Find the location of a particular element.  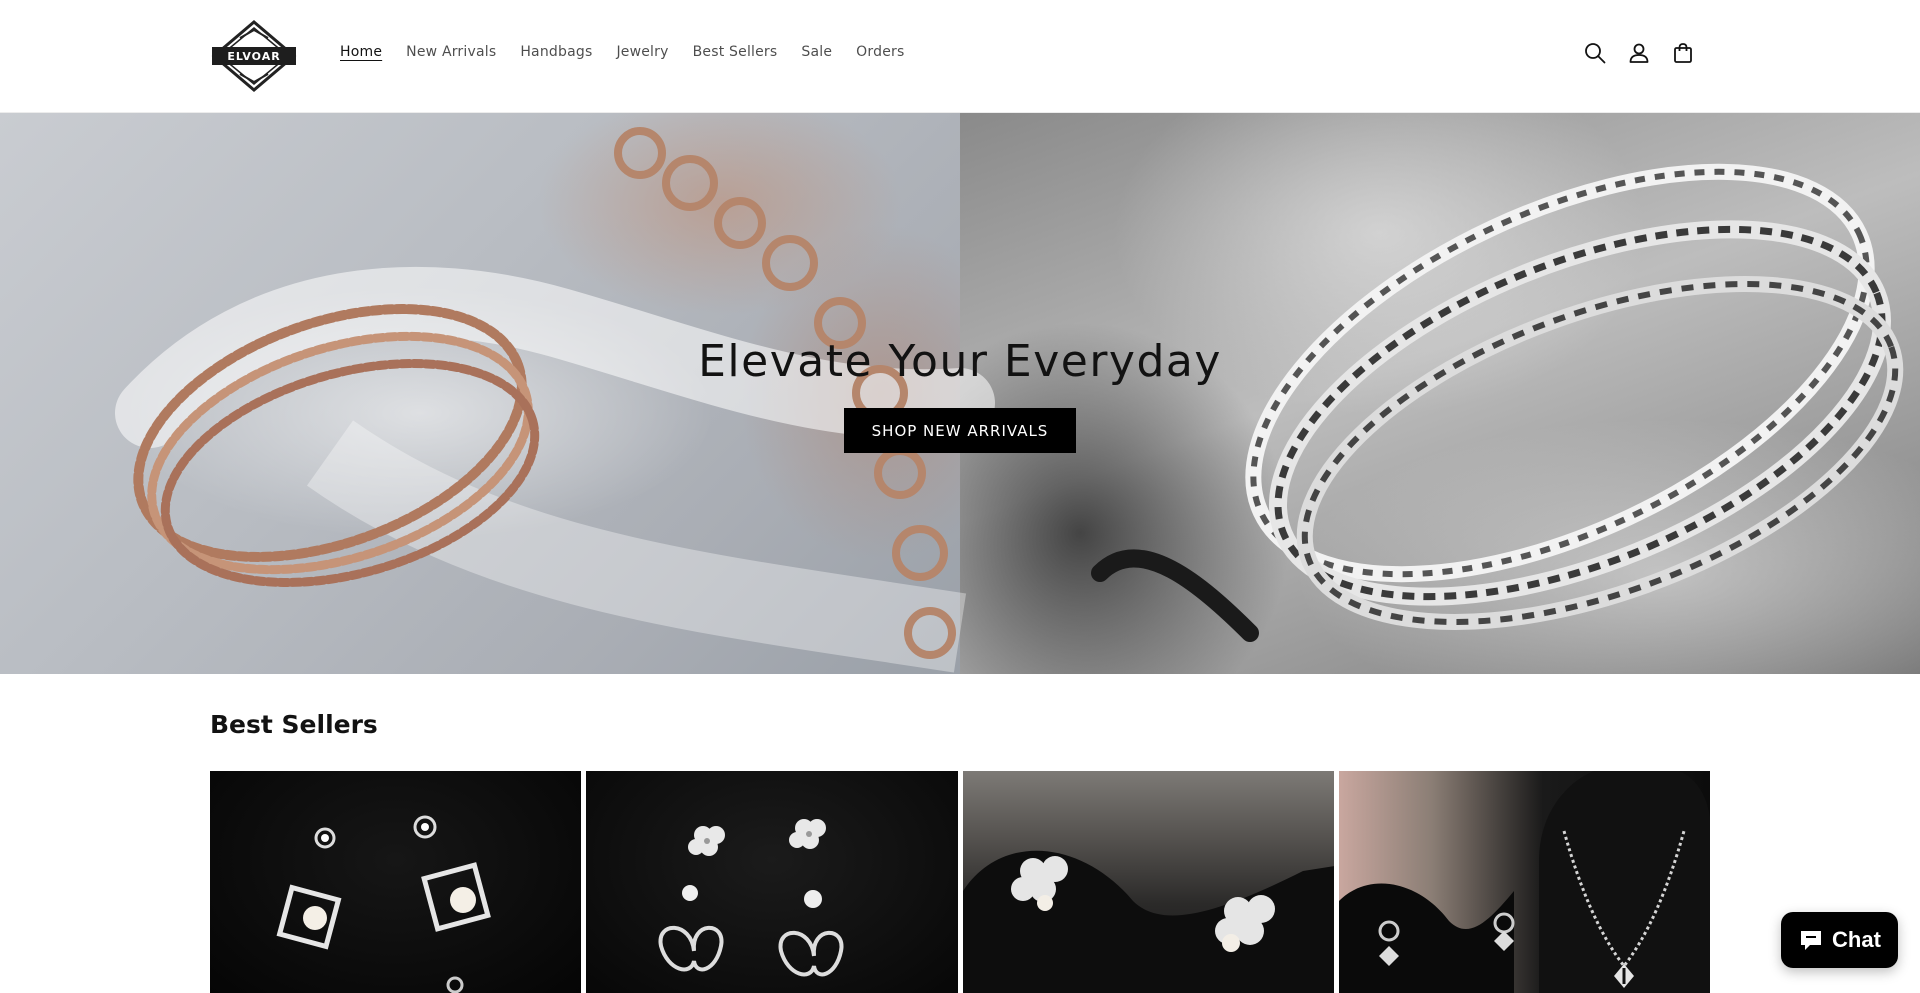

account-icon is located at coordinates (1639, 53).